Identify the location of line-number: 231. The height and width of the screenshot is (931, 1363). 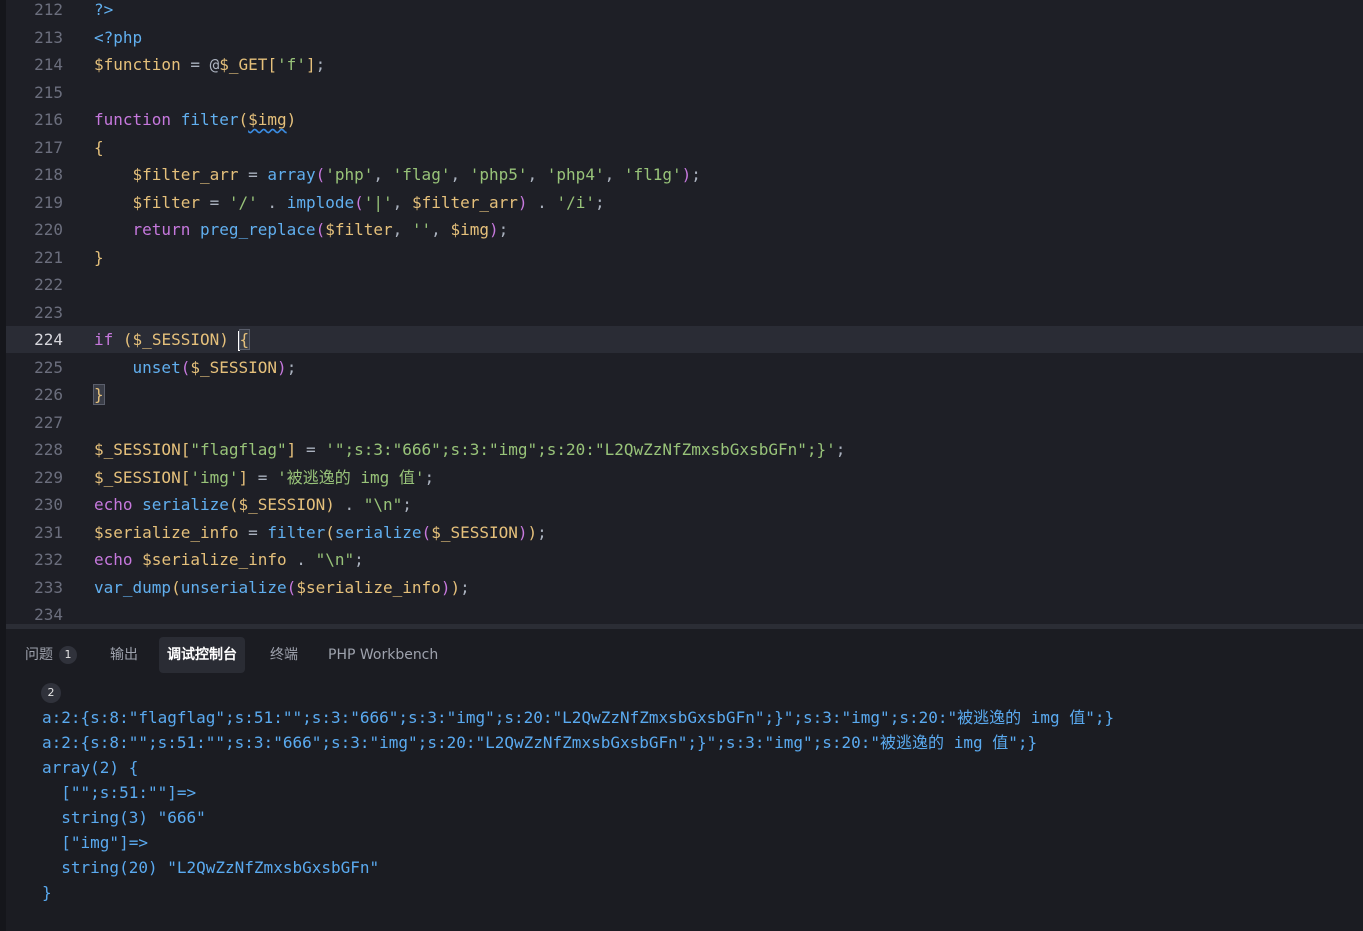
(48, 532).